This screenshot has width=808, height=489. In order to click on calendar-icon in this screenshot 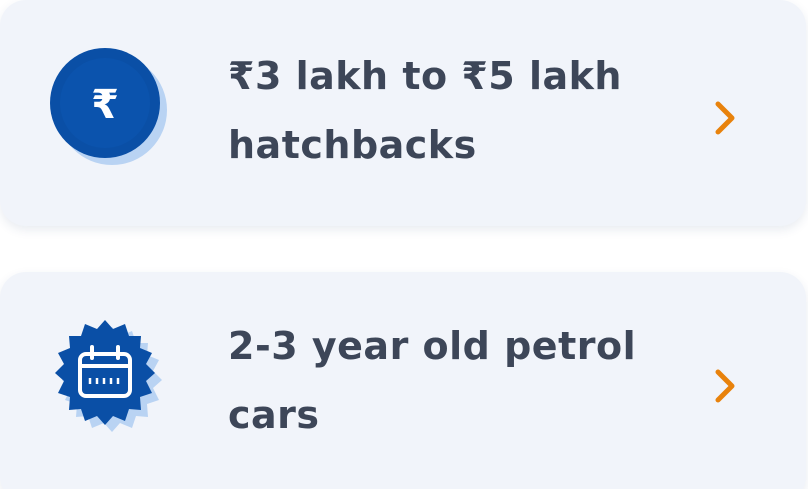, I will do `click(108, 376)`.